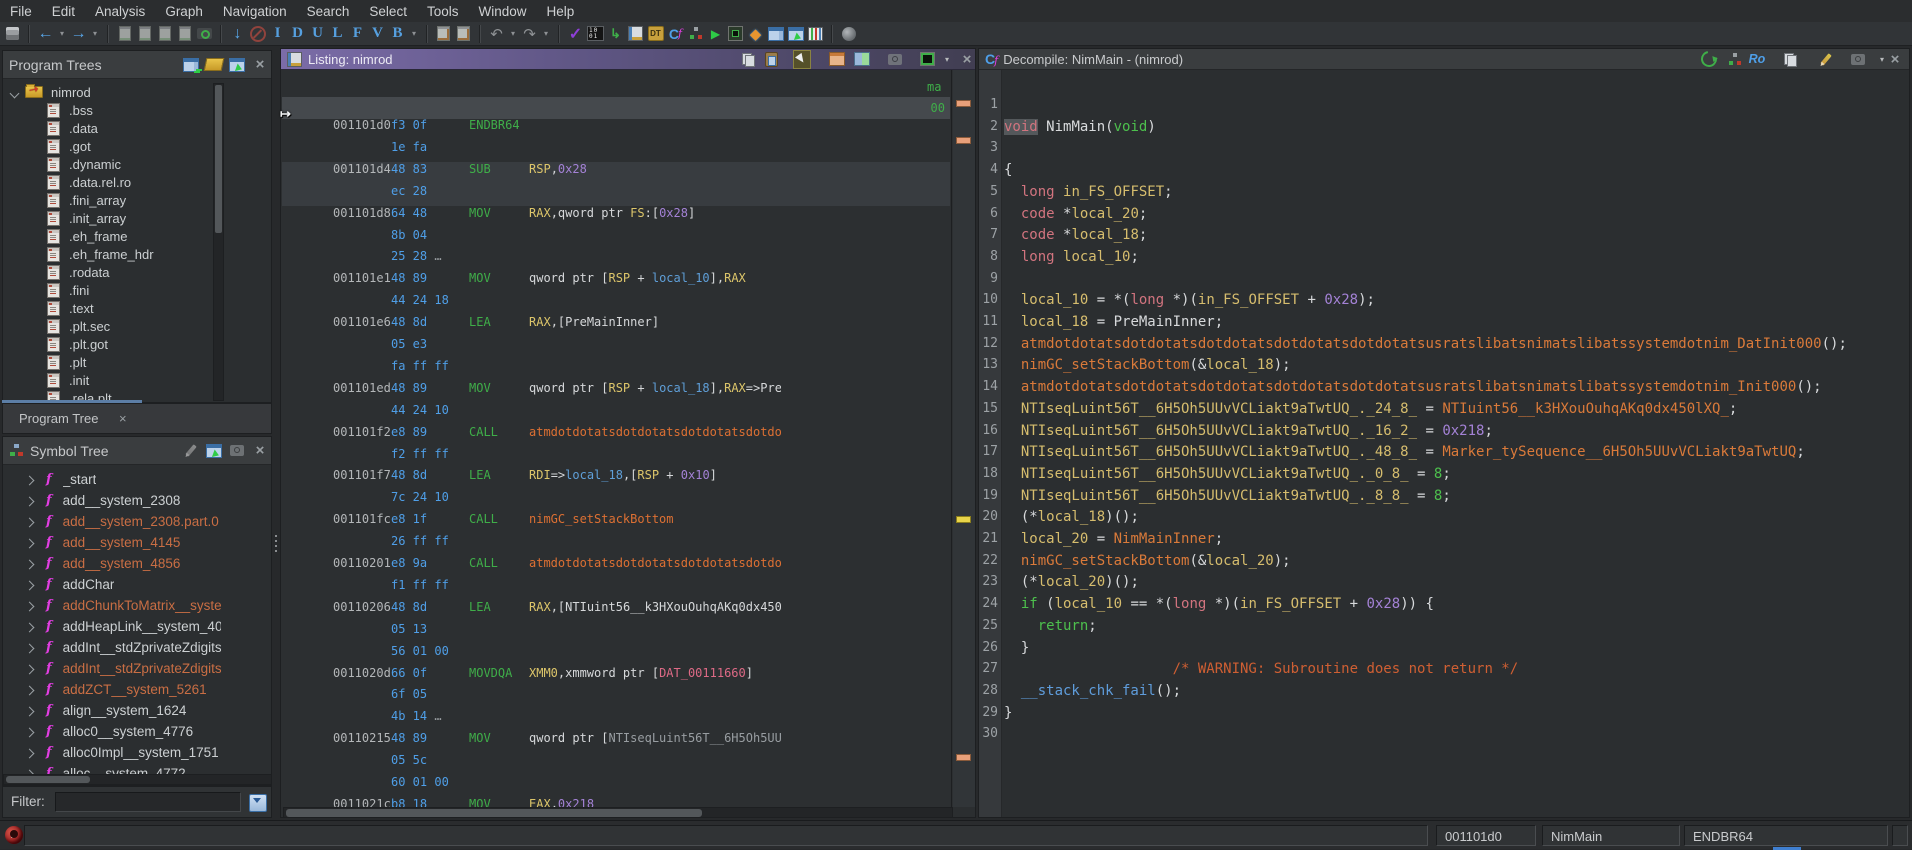 The width and height of the screenshot is (1912, 850). What do you see at coordinates (655, 34) in the screenshot?
I see `data-type-manager-icon: DT` at bounding box center [655, 34].